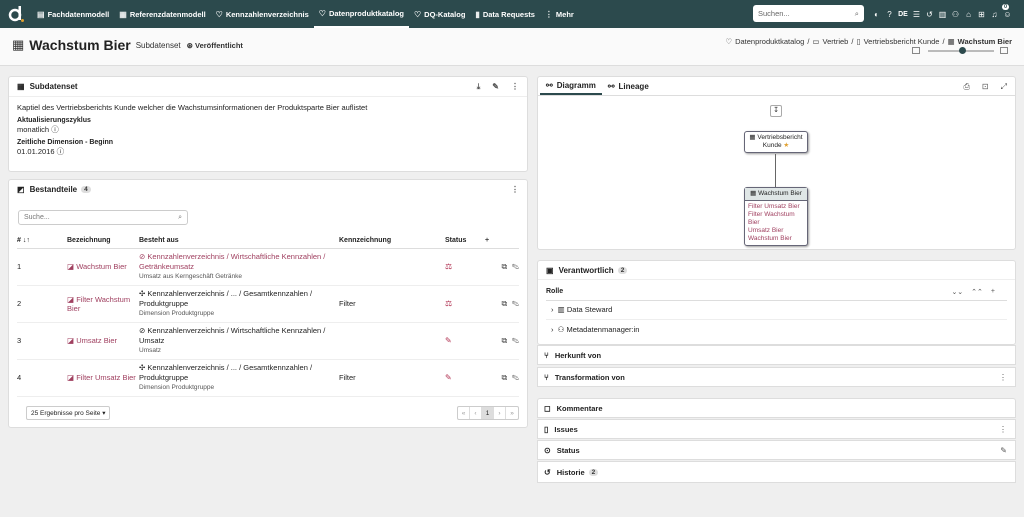 The width and height of the screenshot is (1024, 517). What do you see at coordinates (776, 450) in the screenshot?
I see `status-section: ⊙ Status ✎` at bounding box center [776, 450].